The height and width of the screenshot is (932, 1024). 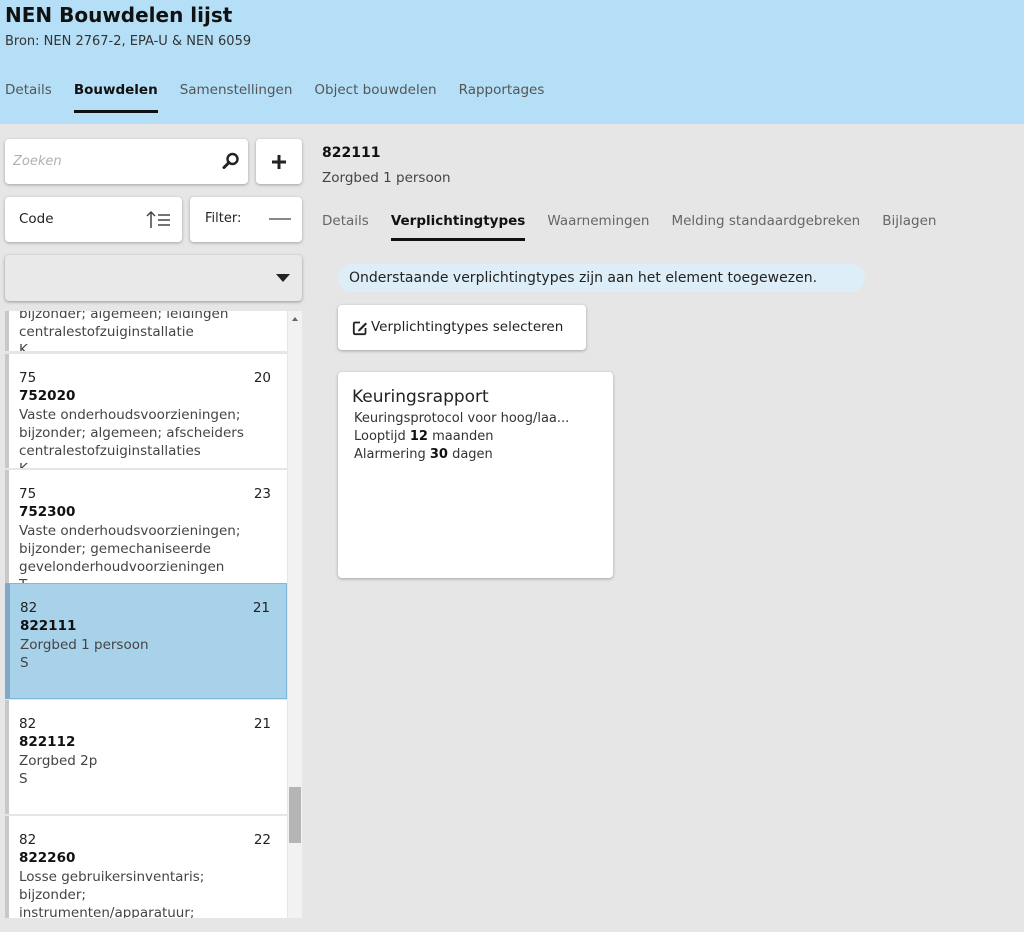 What do you see at coordinates (280, 219) in the screenshot?
I see `filter-empty-indicator` at bounding box center [280, 219].